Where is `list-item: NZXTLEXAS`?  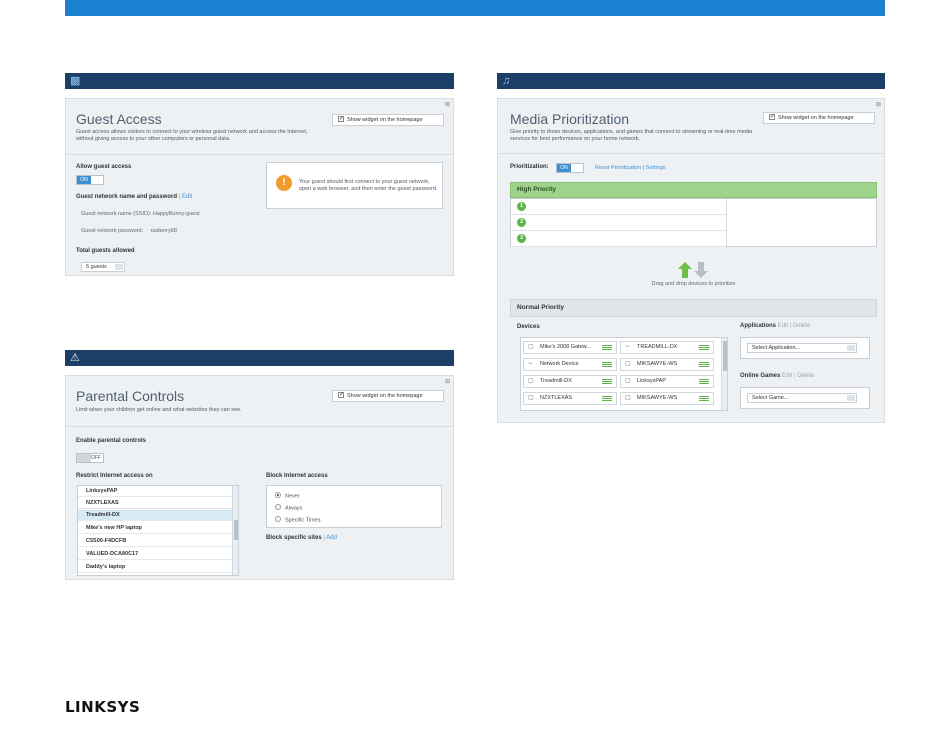 list-item: NZXTLEXAS is located at coordinates (158, 503).